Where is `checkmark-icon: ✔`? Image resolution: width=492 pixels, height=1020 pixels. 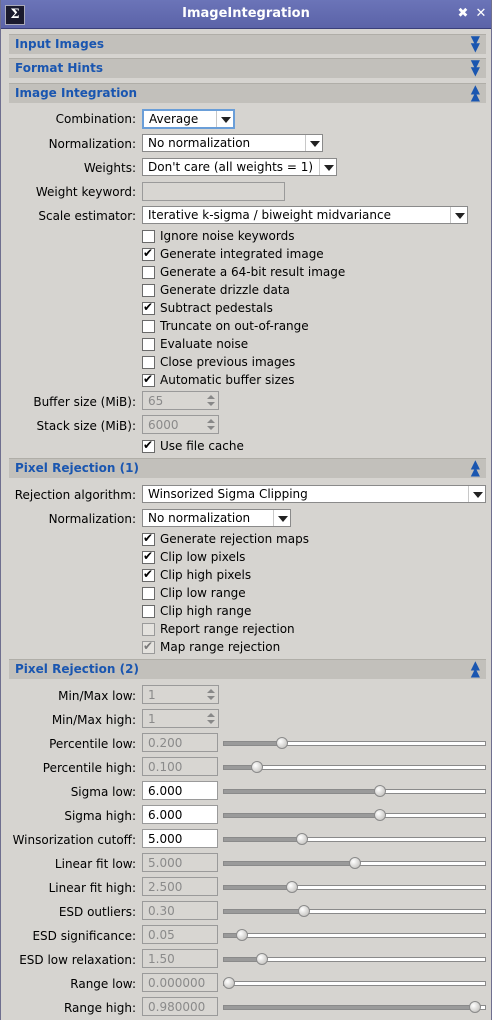 checkmark-icon: ✔ is located at coordinates (148, 538).